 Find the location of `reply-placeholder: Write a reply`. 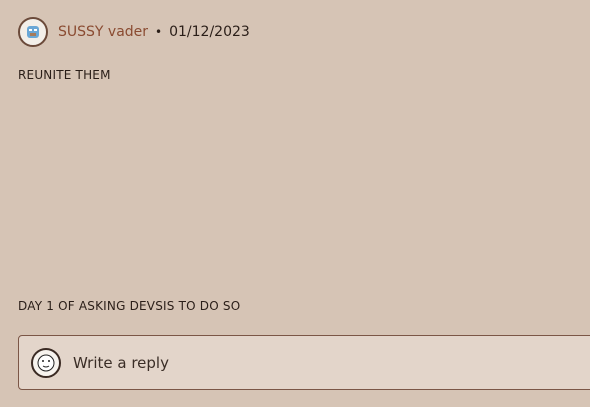

reply-placeholder: Write a reply is located at coordinates (121, 362).